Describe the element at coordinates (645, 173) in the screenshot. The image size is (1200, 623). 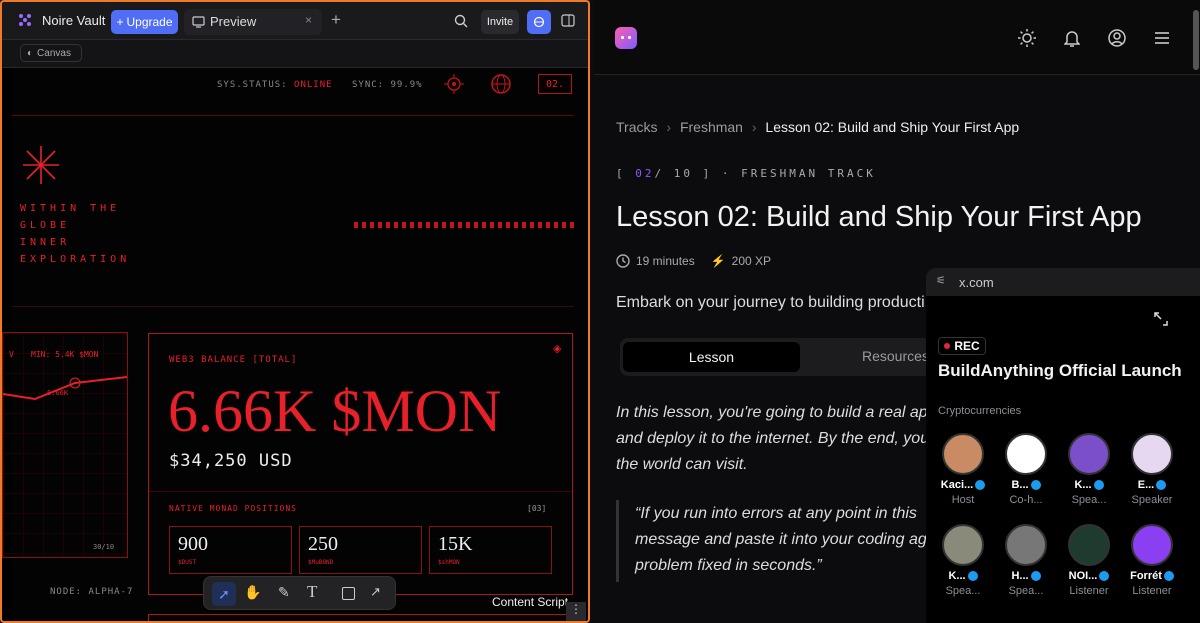
I see `track-number: 02` at that location.